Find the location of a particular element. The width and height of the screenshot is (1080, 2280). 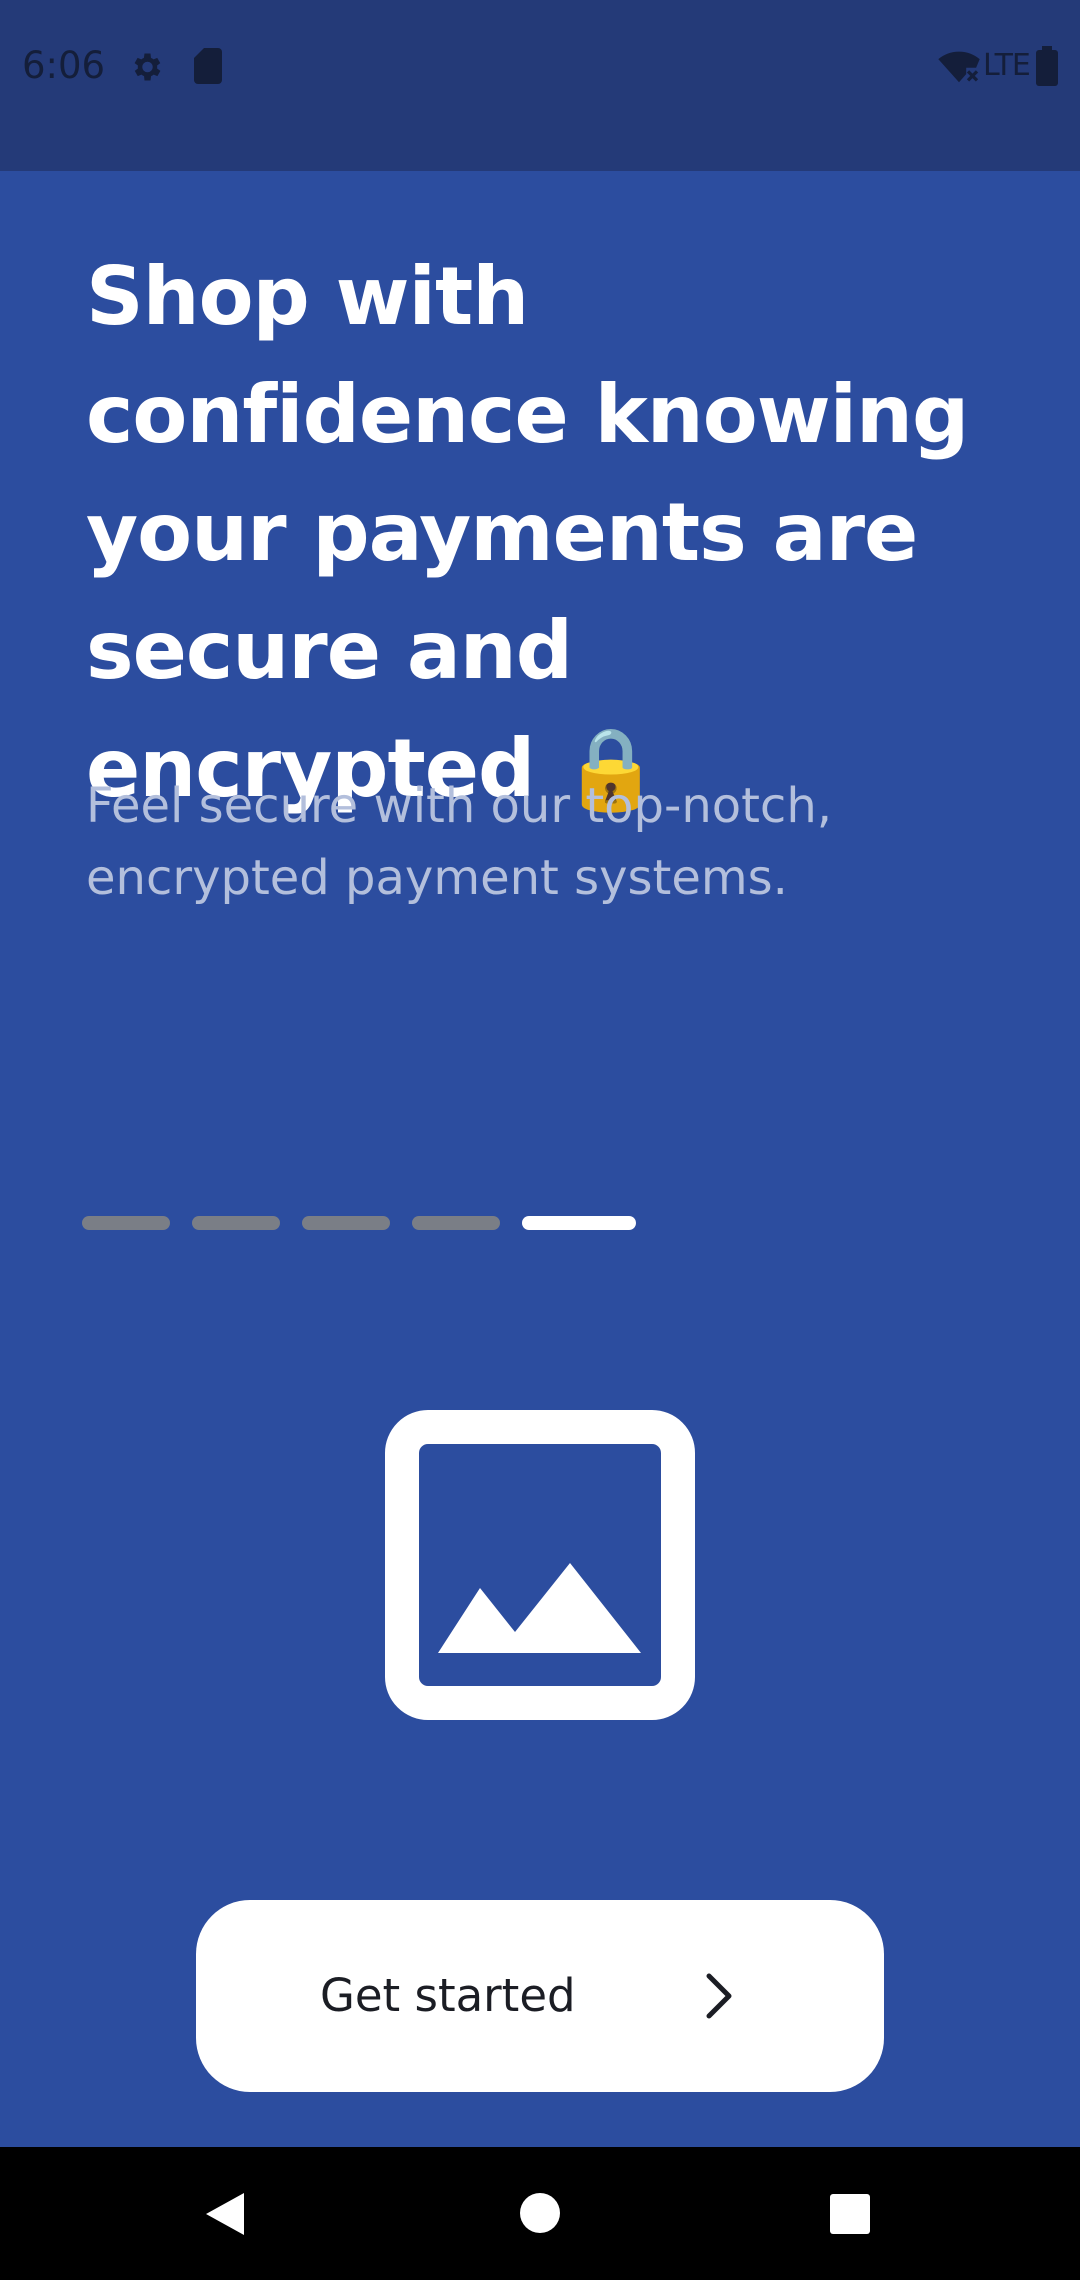

back-icon is located at coordinates (225, 2214).